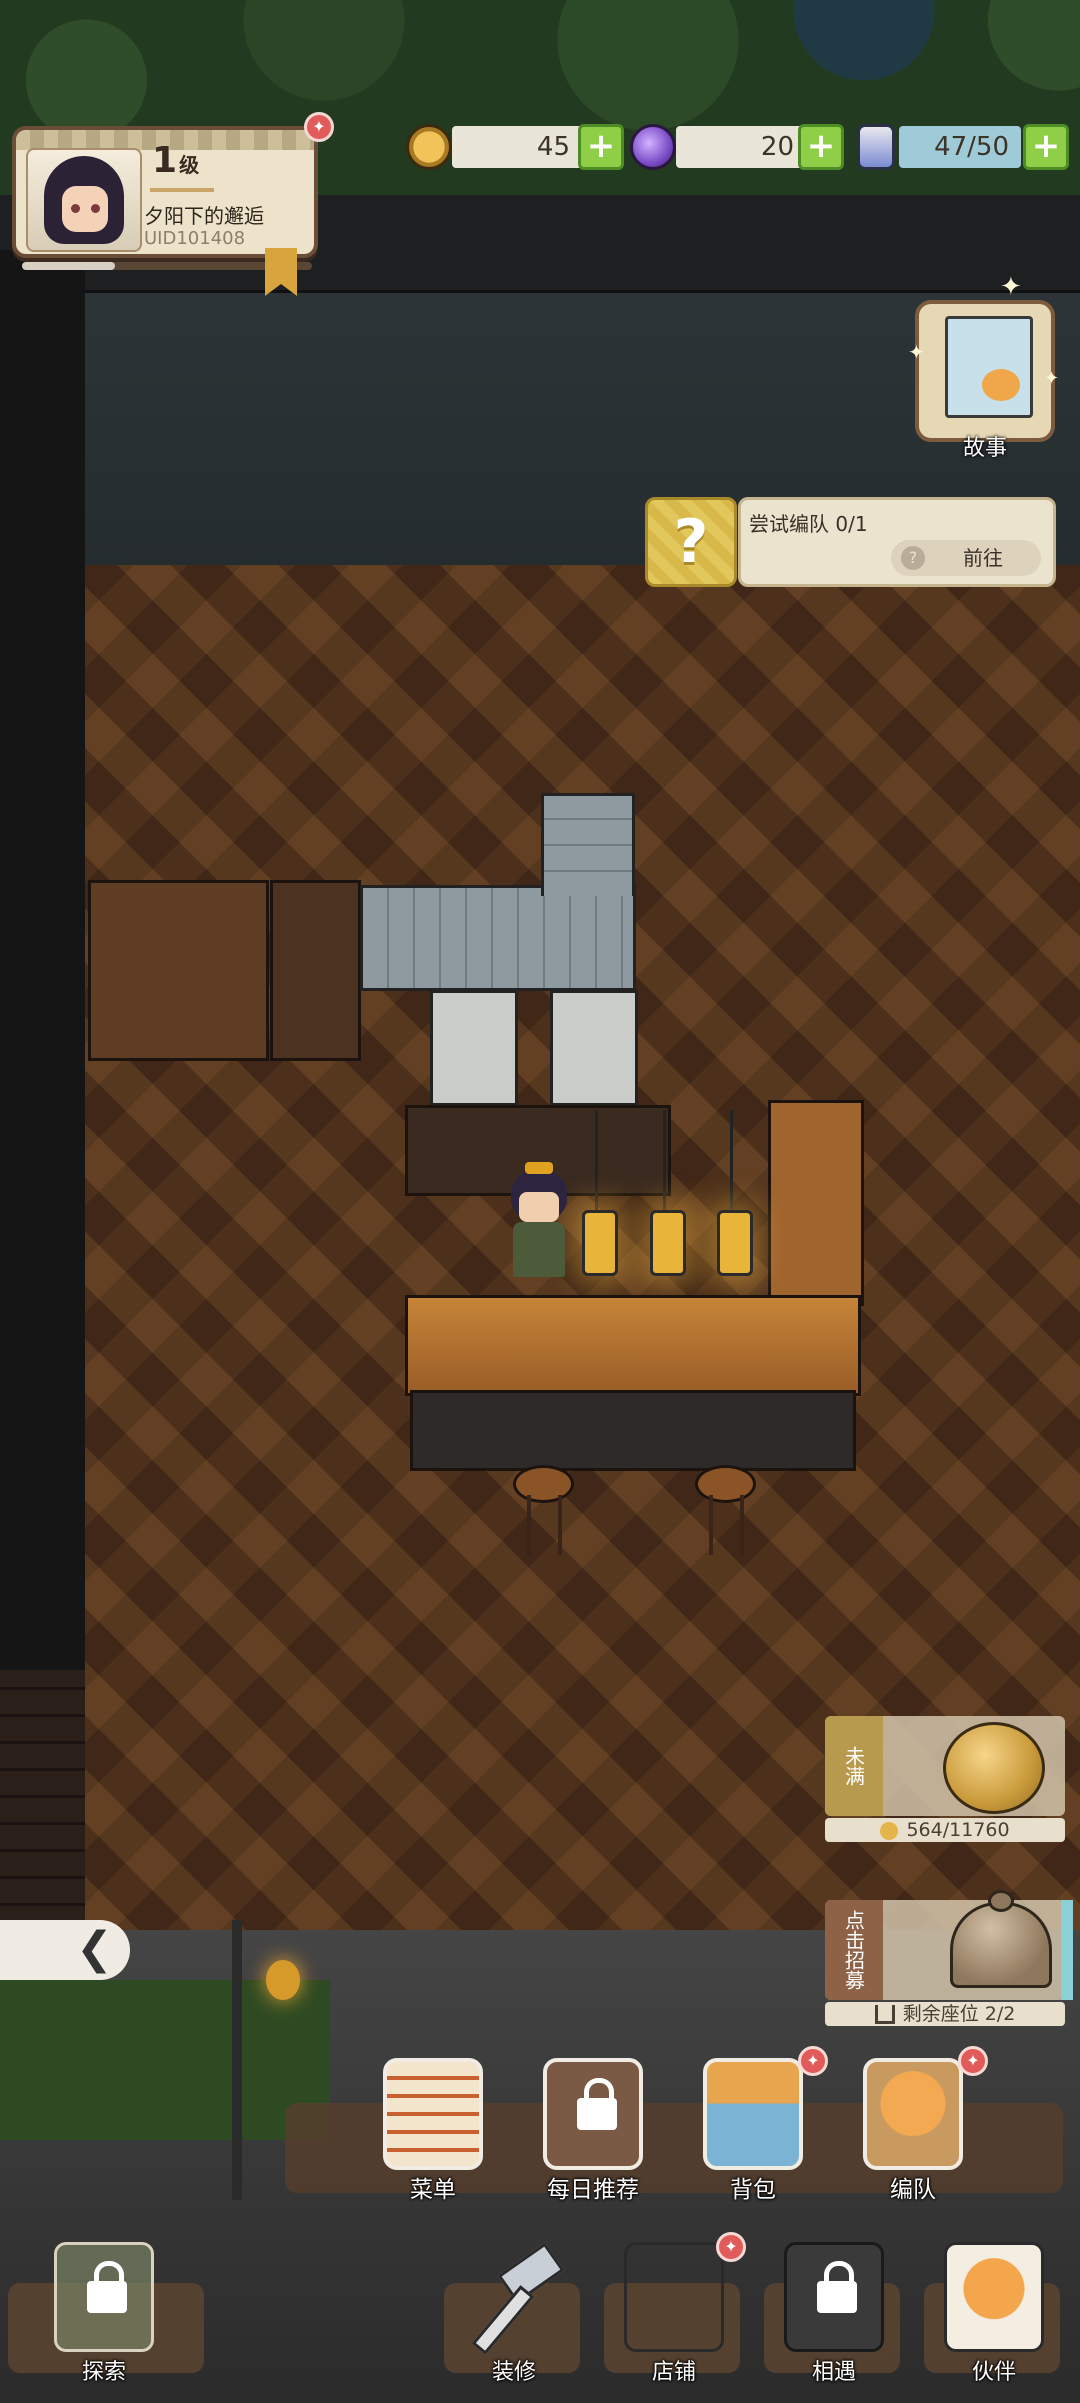 This screenshot has width=1080, height=2403. What do you see at coordinates (195, 238) in the screenshot?
I see `player-uid: UID101408` at bounding box center [195, 238].